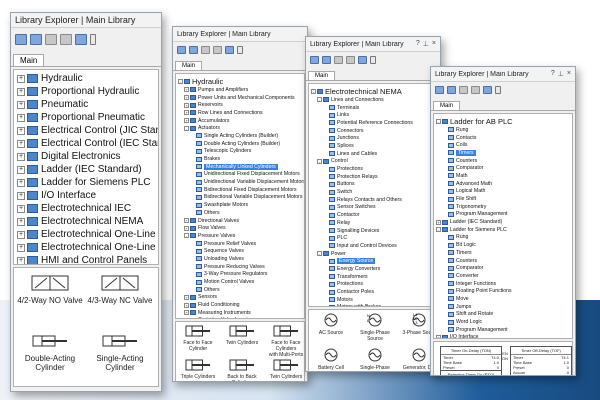 The image size is (600, 400). What do you see at coordinates (240, 228) in the screenshot?
I see `tree-item: + Flow Valves` at bounding box center [240, 228].